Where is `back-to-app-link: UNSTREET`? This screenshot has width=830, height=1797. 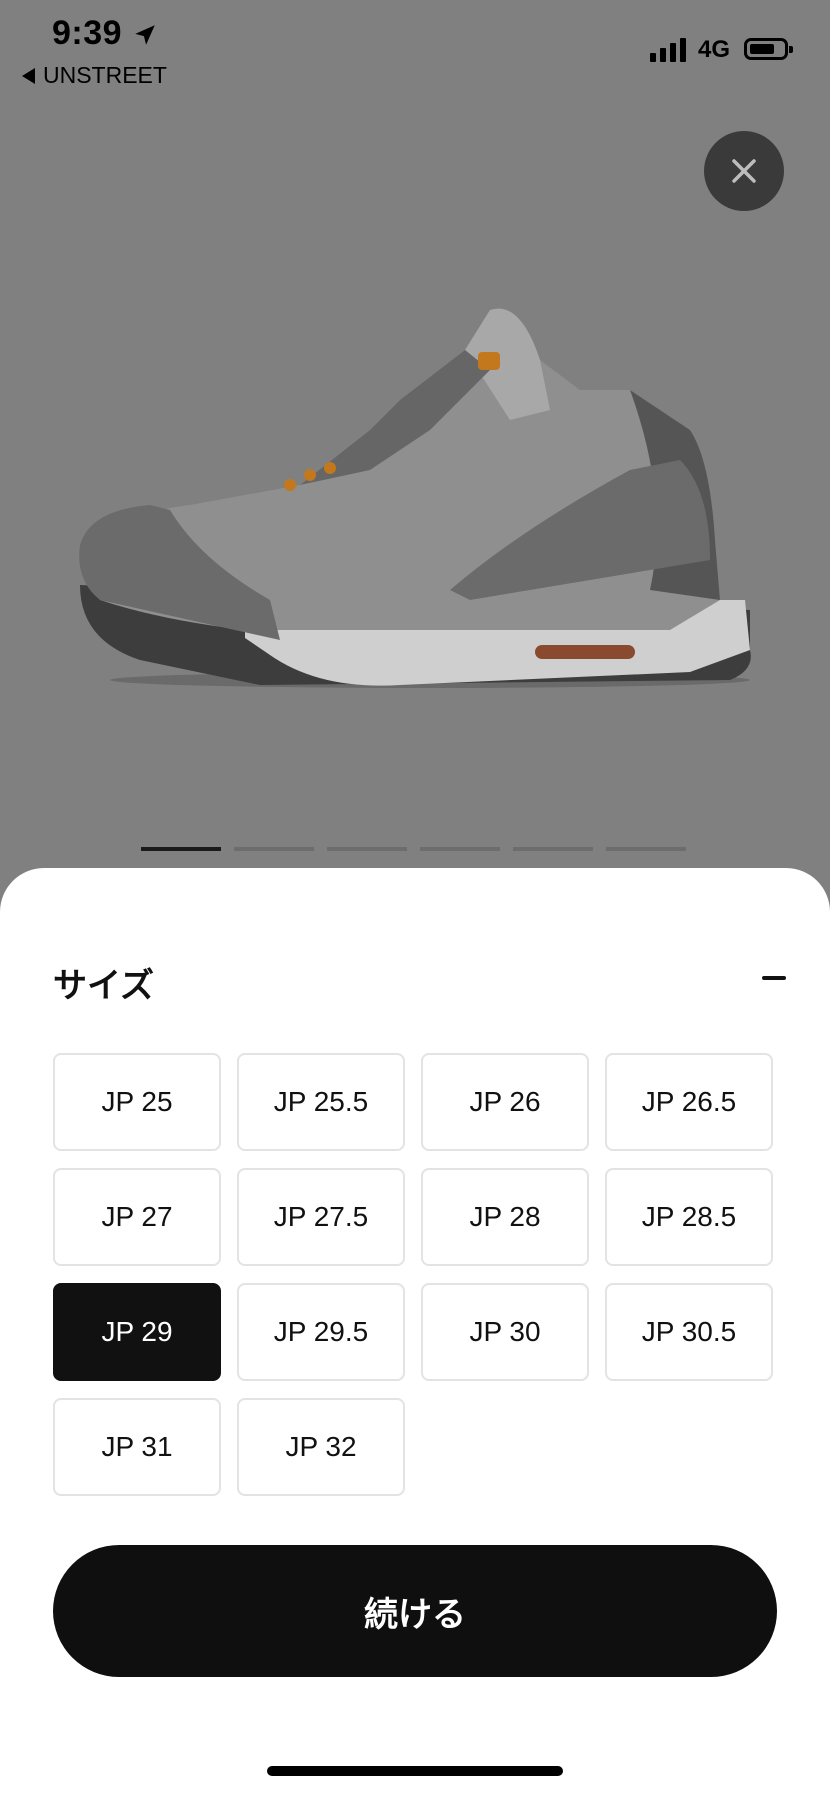
back-to-app-link: UNSTREET is located at coordinates (94, 75).